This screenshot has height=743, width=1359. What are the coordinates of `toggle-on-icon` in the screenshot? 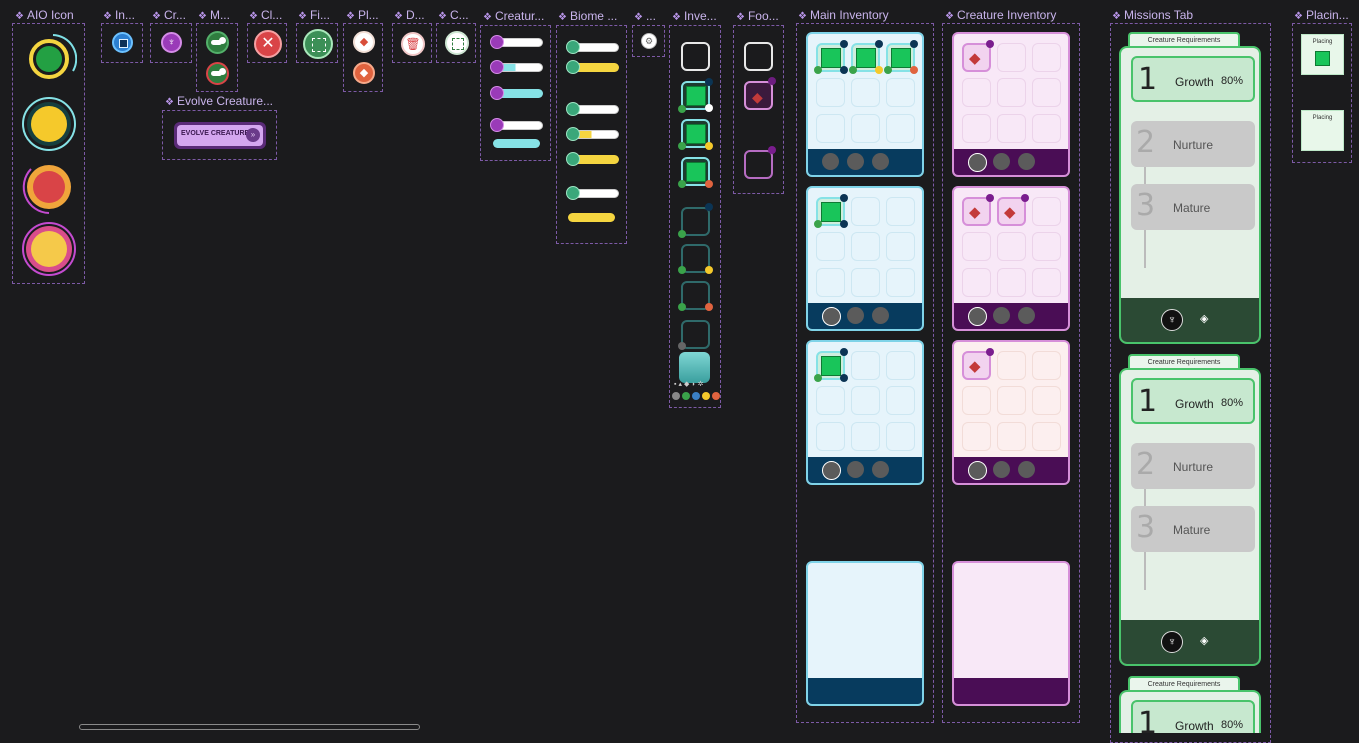 It's located at (217, 42).